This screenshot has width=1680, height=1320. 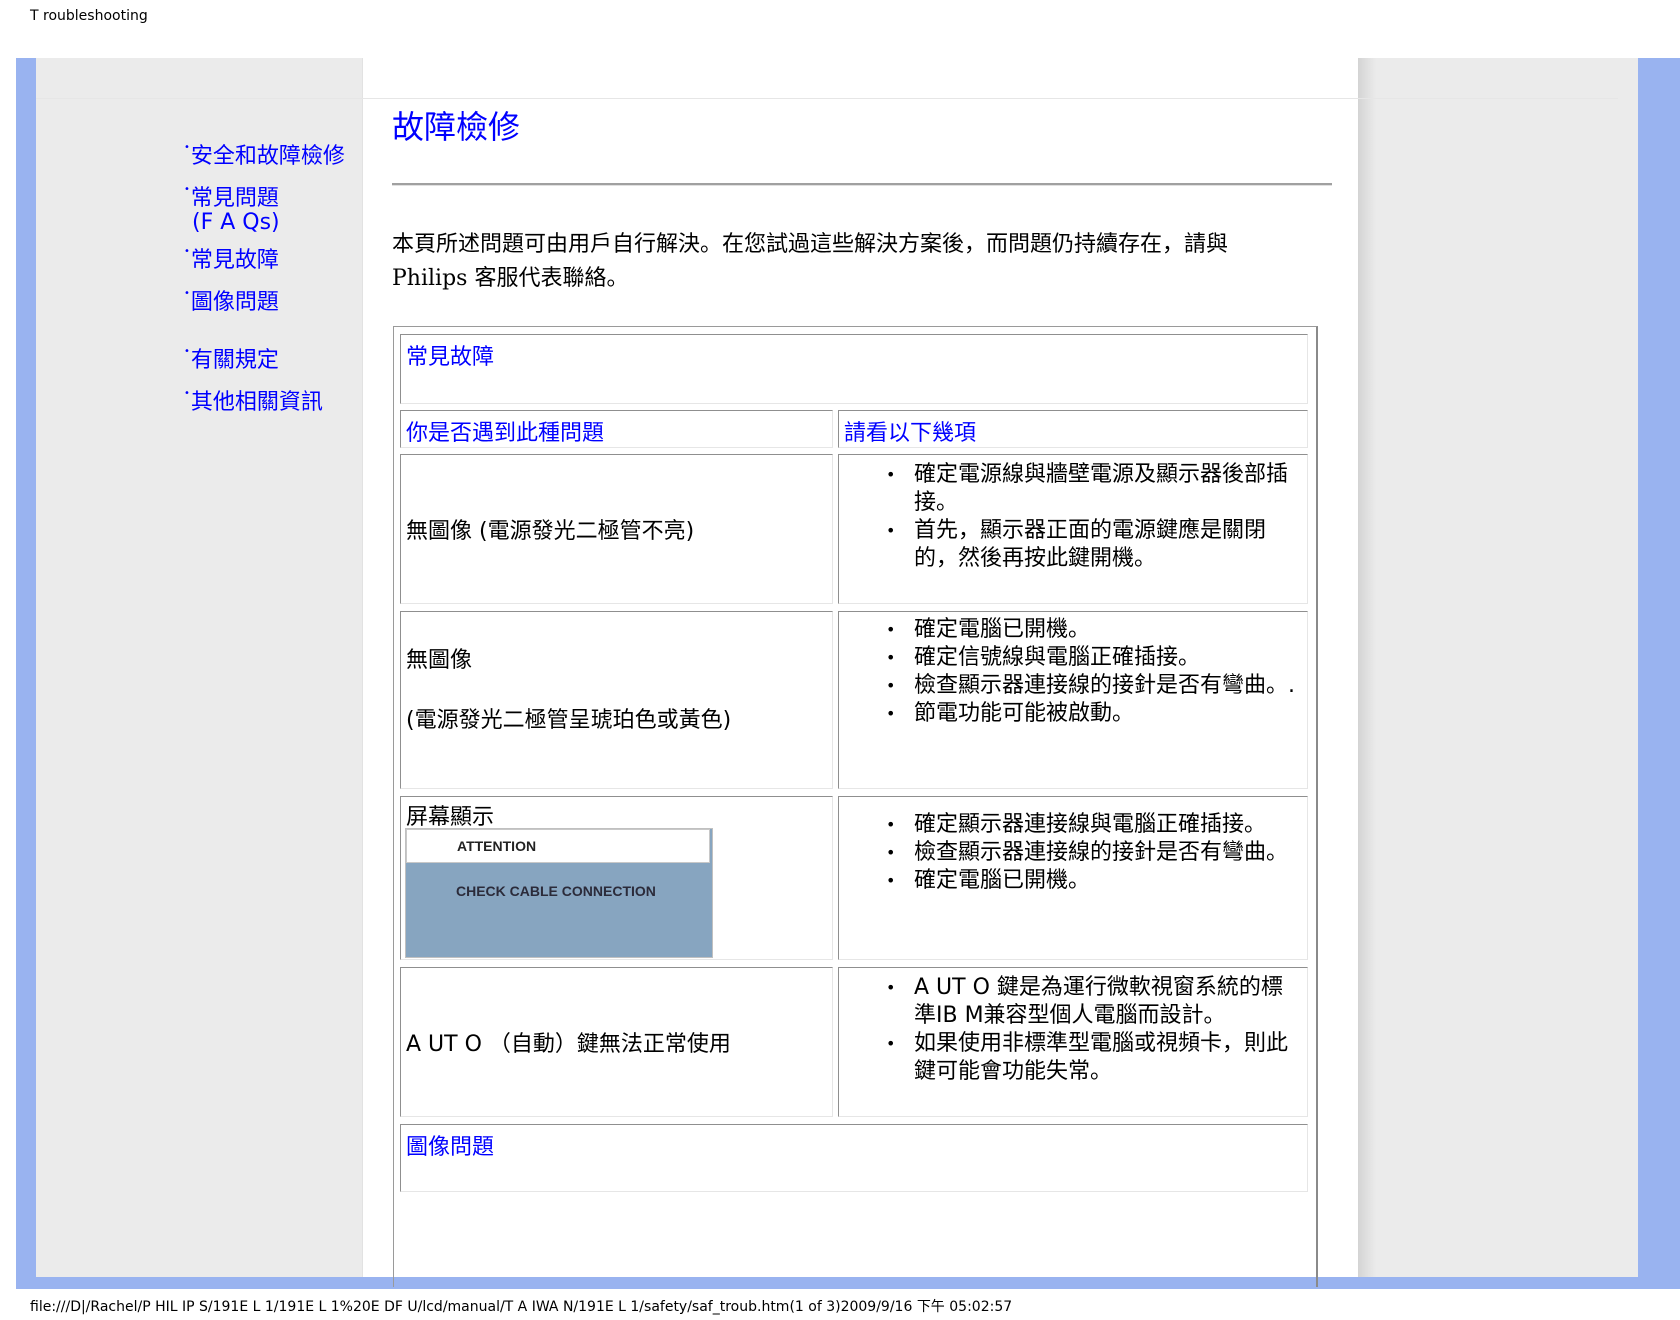 I want to click on solution-item: 節電功能可能被啟動。, so click(x=1094, y=714).